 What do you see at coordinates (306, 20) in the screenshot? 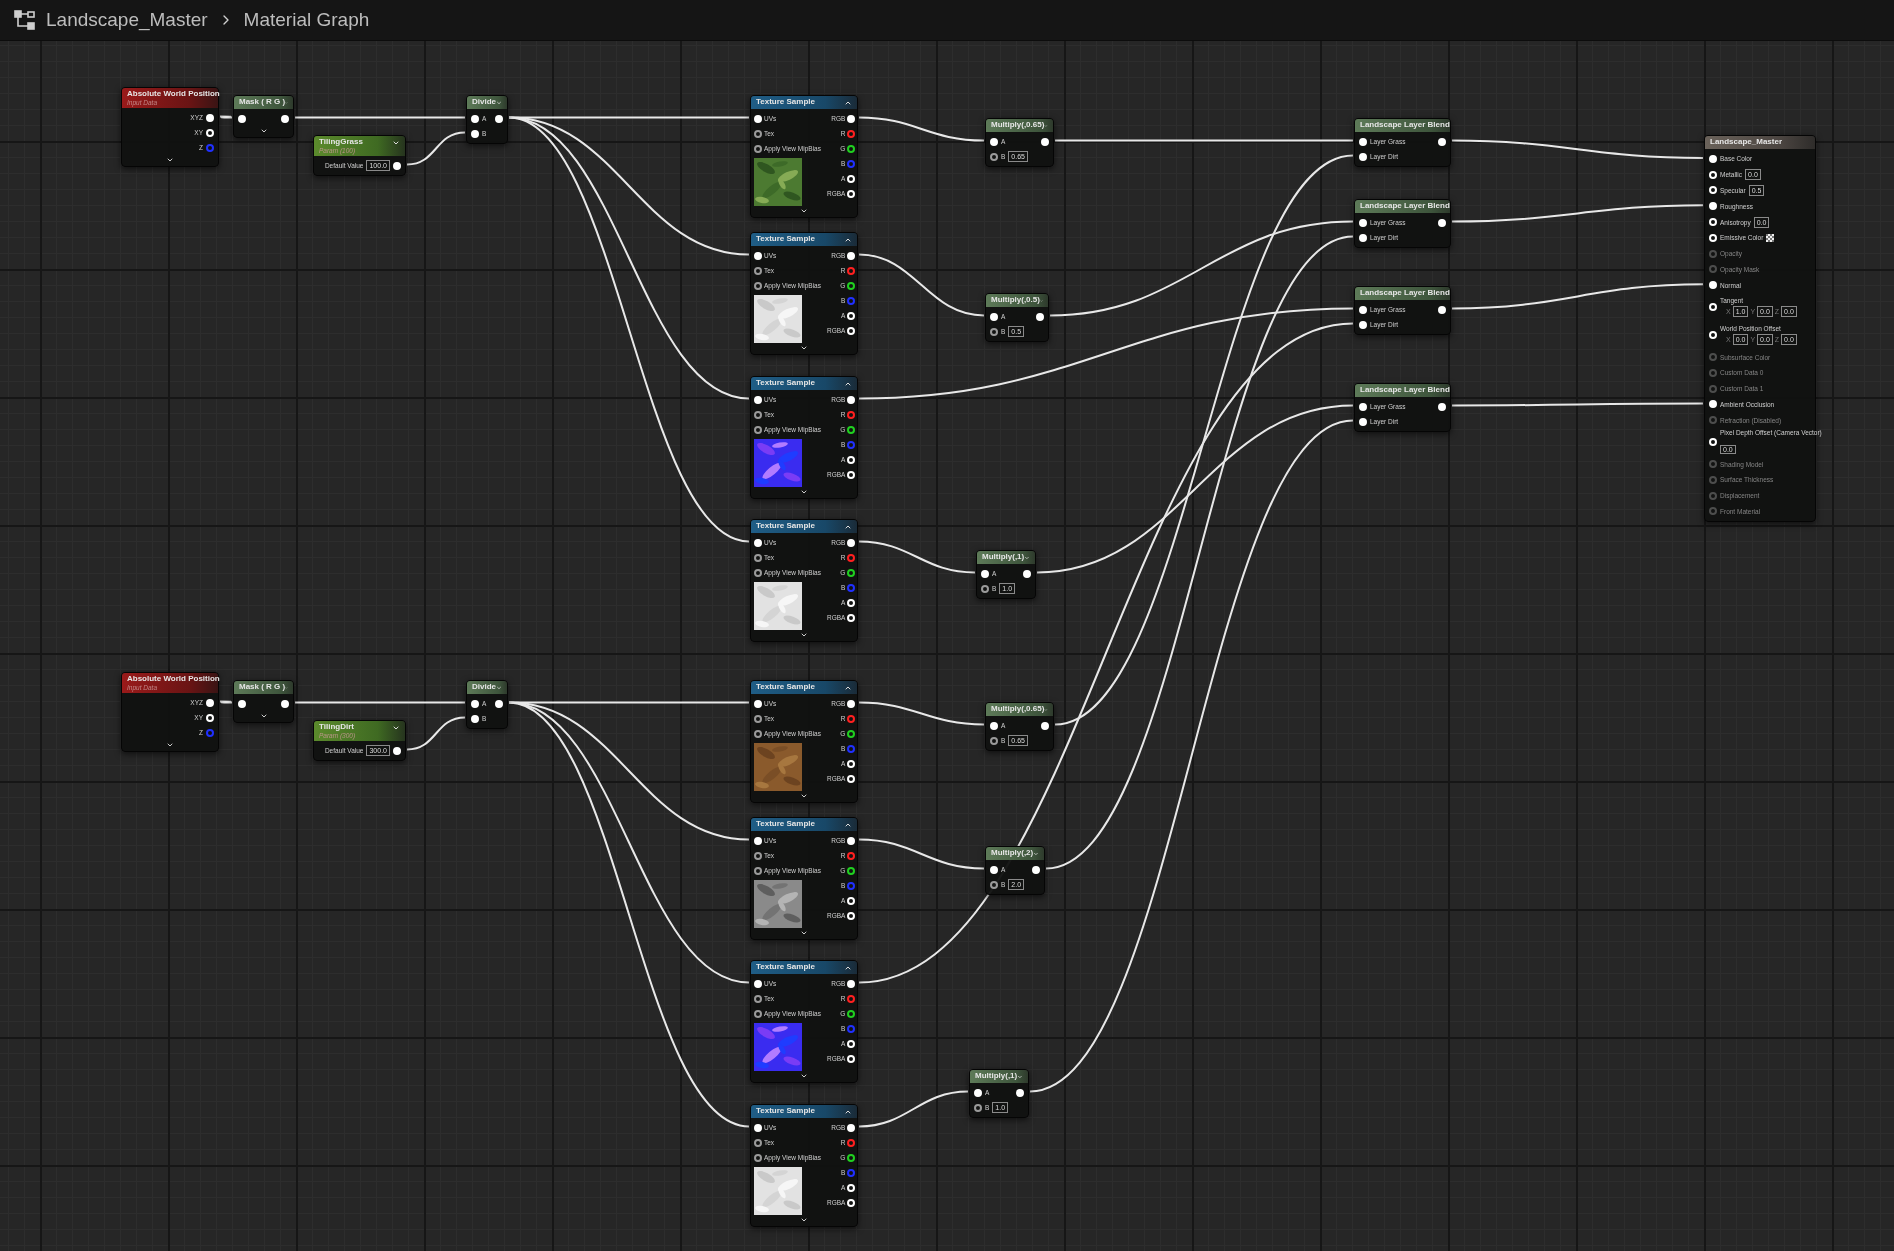
I see `breadcrumb-link: Material Graph` at bounding box center [306, 20].